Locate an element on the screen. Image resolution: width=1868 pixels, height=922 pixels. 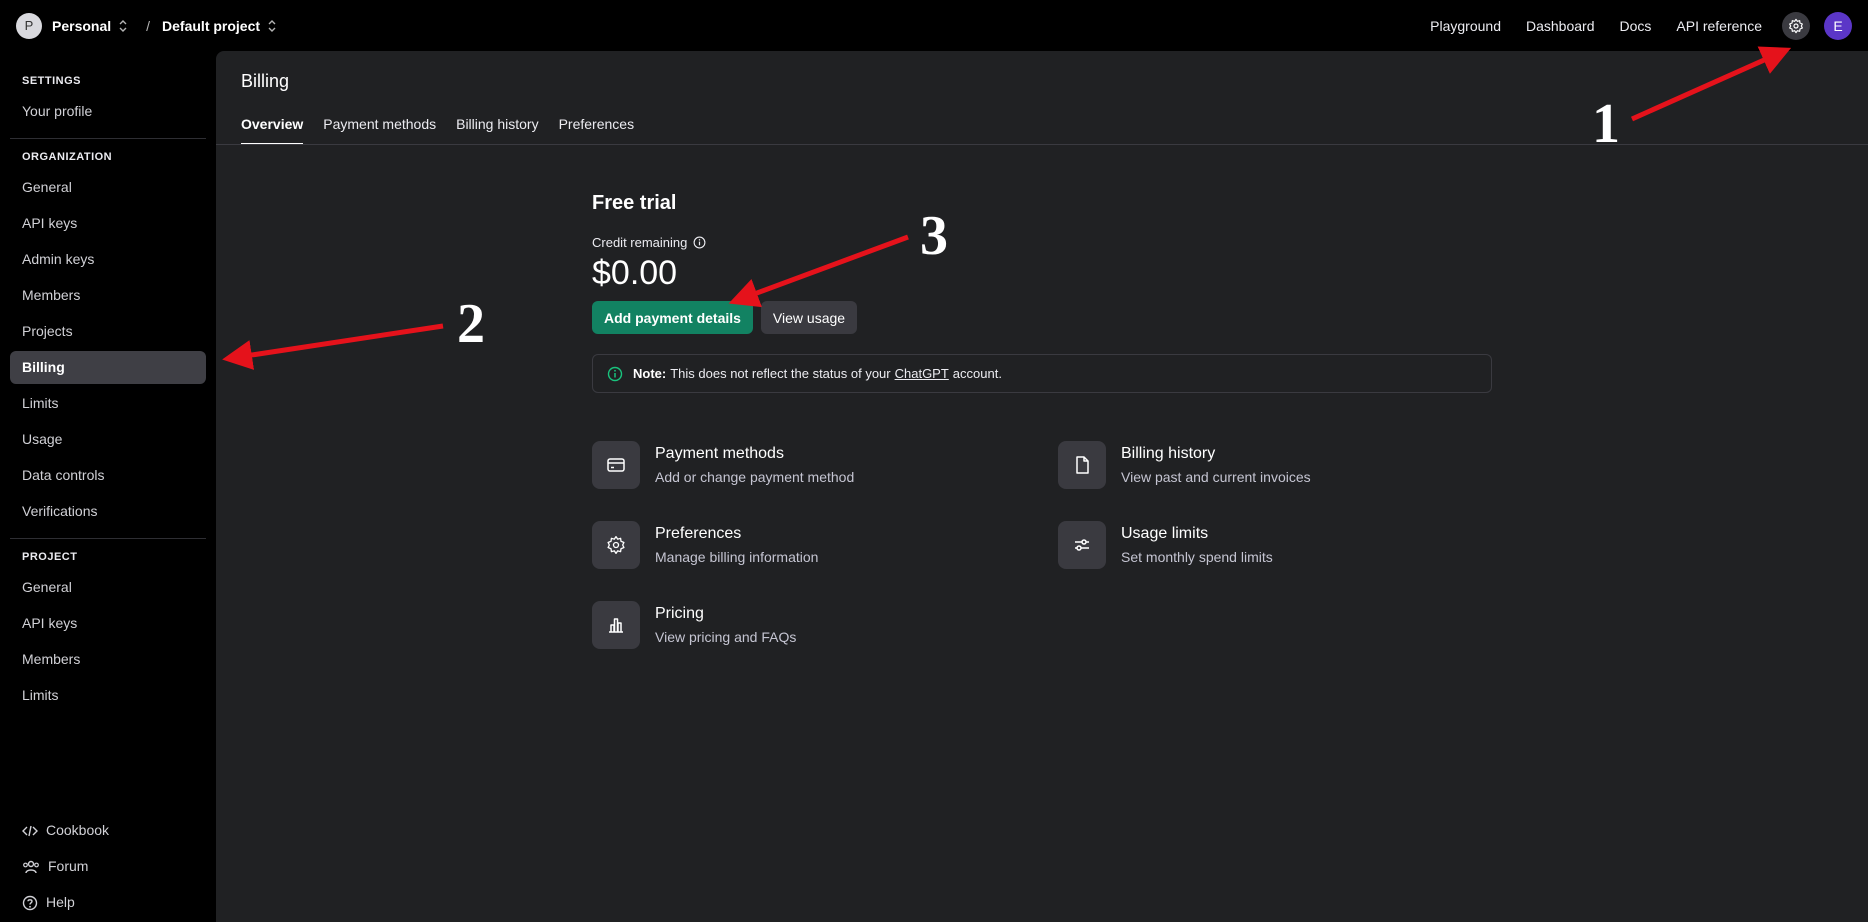
tab-preferences: Preferences is located at coordinates (596, 130).